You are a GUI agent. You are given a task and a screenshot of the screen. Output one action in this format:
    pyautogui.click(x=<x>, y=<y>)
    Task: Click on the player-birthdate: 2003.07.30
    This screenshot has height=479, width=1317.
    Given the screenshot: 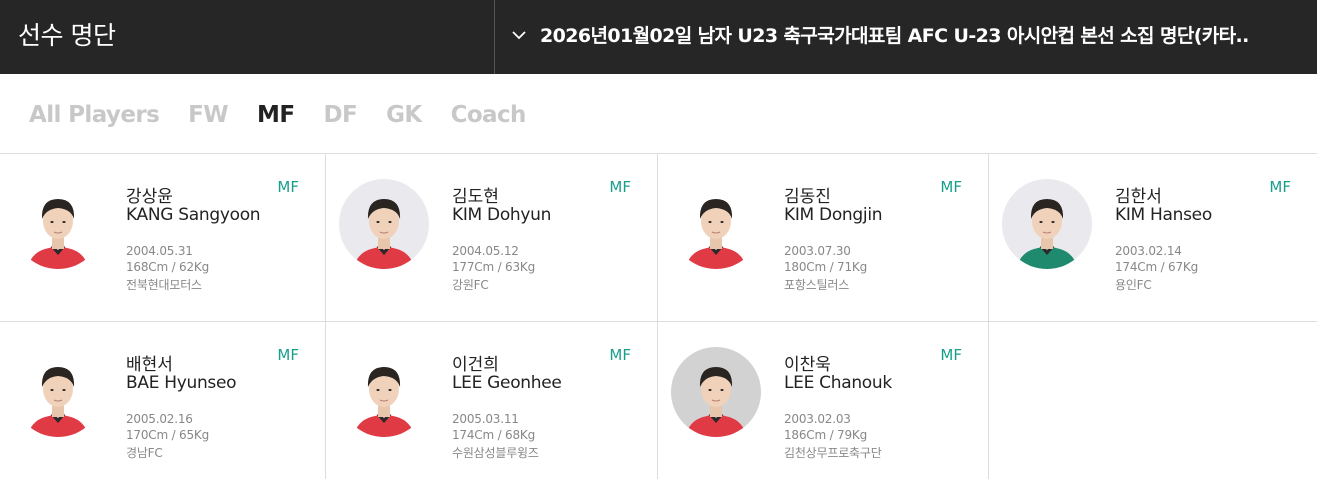 What is the action you would take?
    pyautogui.click(x=817, y=251)
    